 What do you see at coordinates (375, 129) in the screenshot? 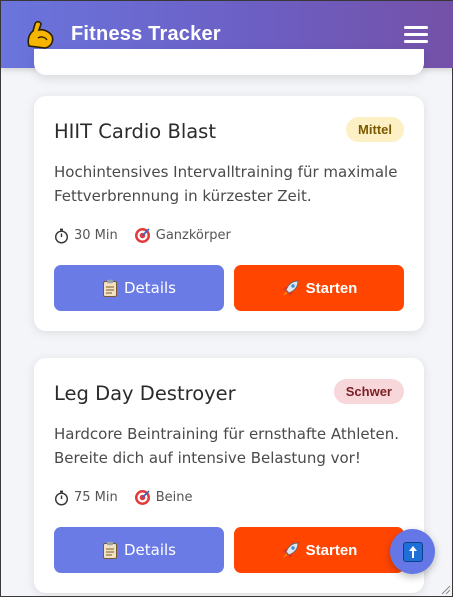
I see `difficulty-badge: Mittel` at bounding box center [375, 129].